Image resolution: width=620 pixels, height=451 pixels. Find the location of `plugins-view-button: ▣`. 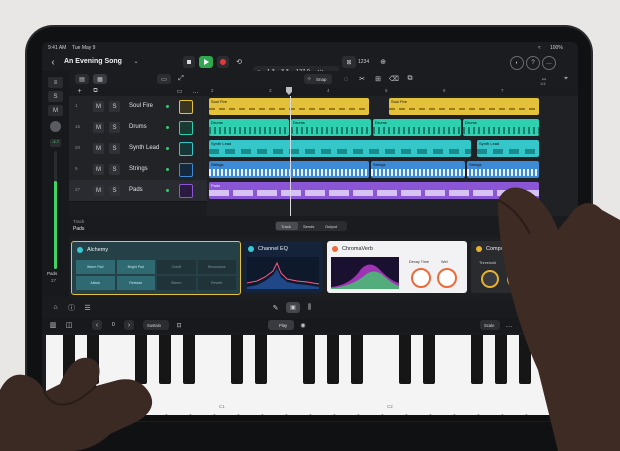

plugins-view-button: ▣ is located at coordinates (293, 307).